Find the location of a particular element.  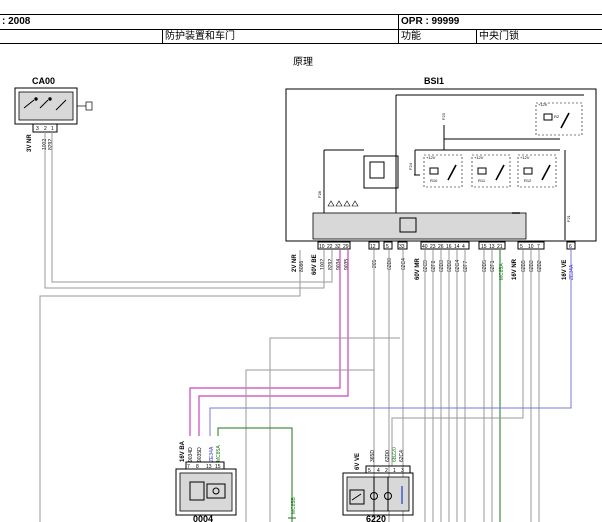

bsi1-relay-r12: R12 is located at coordinates (528, 180).